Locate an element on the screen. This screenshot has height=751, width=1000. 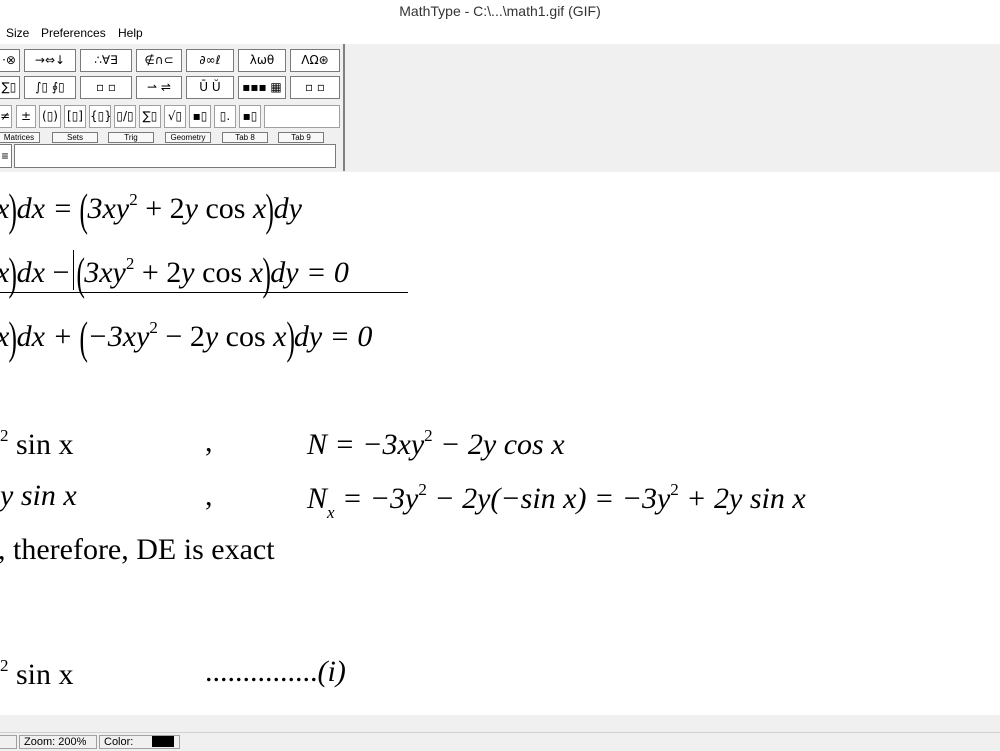
small-paren-button: (▯) is located at coordinates (50, 116).